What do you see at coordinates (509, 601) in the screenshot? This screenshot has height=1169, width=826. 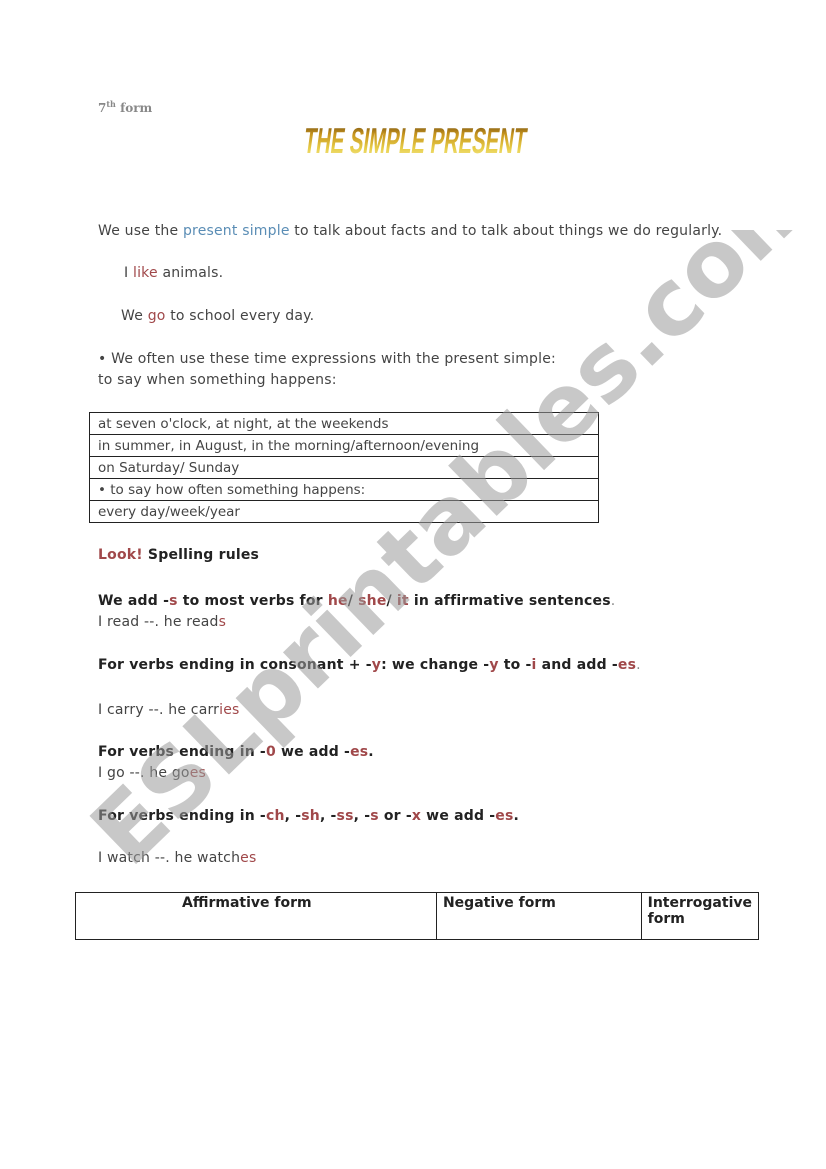 I see `rule-text: in affirmative sentences` at bounding box center [509, 601].